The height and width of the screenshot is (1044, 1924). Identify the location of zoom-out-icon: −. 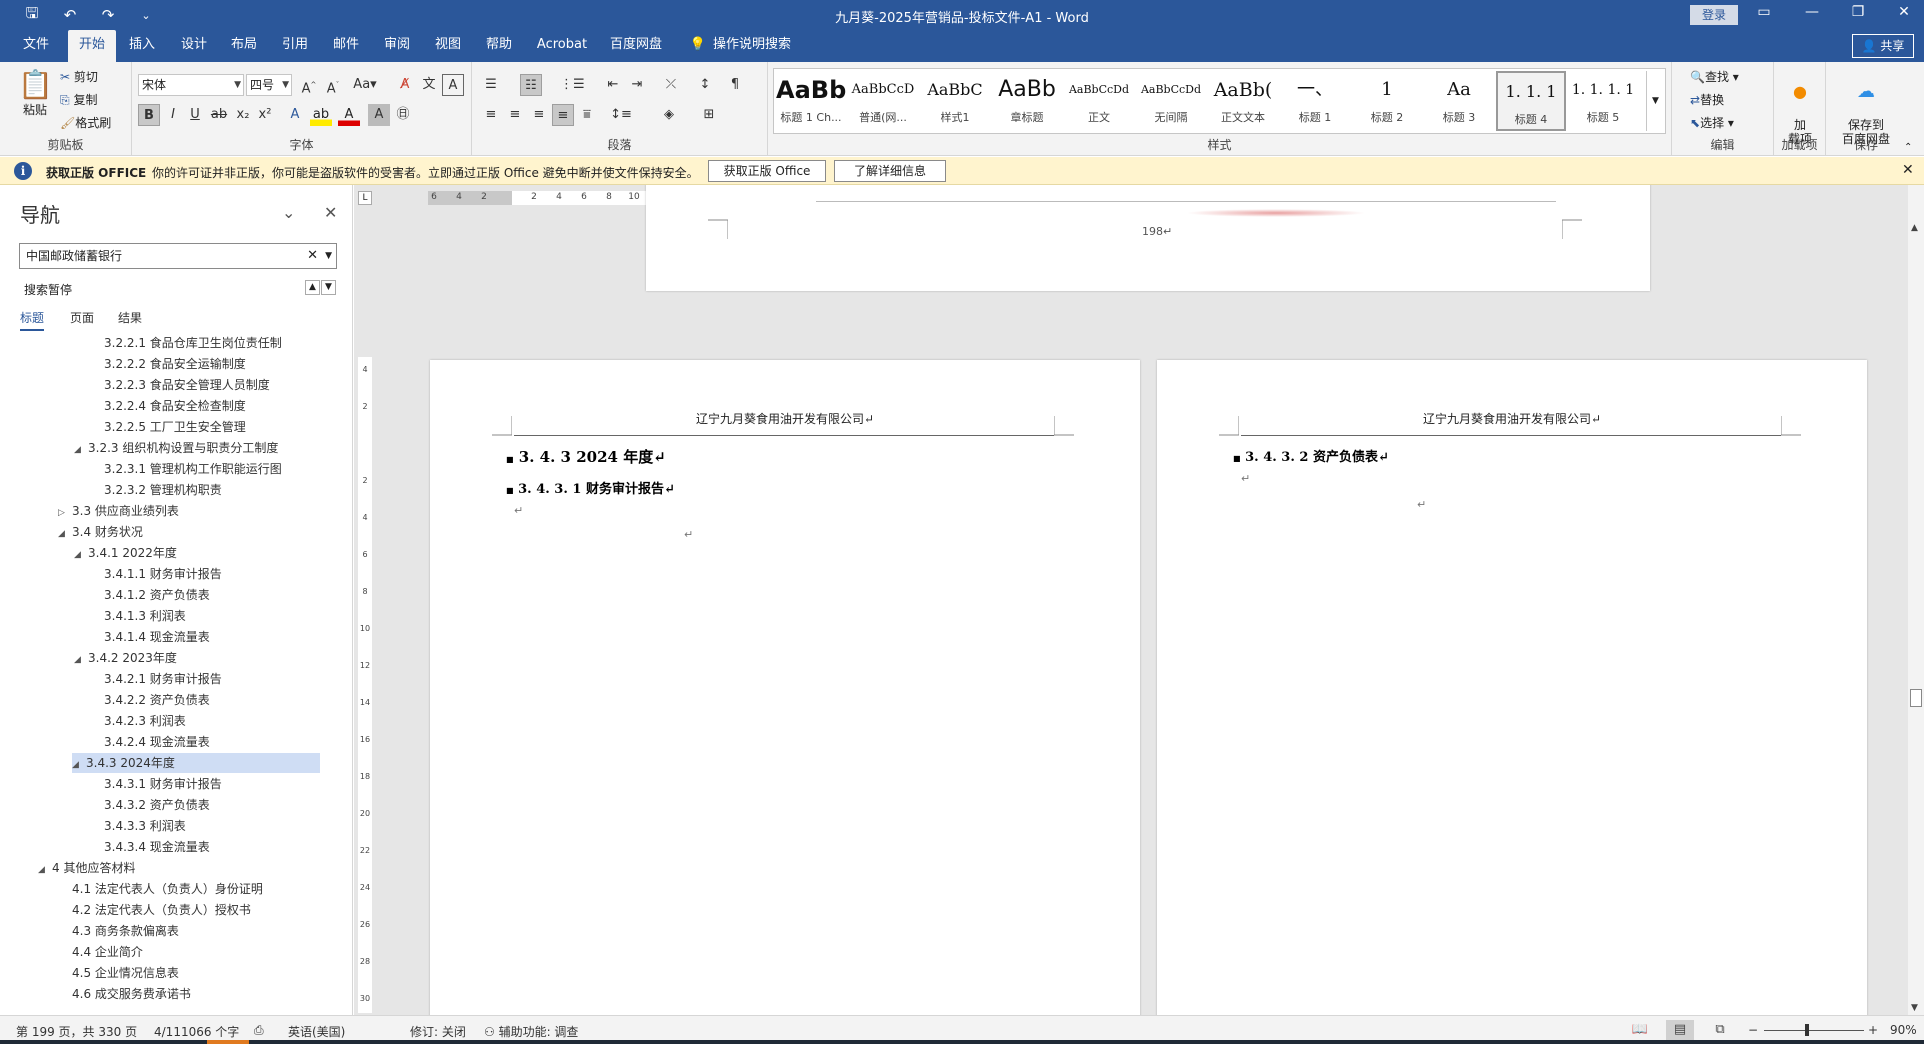
(1753, 1030).